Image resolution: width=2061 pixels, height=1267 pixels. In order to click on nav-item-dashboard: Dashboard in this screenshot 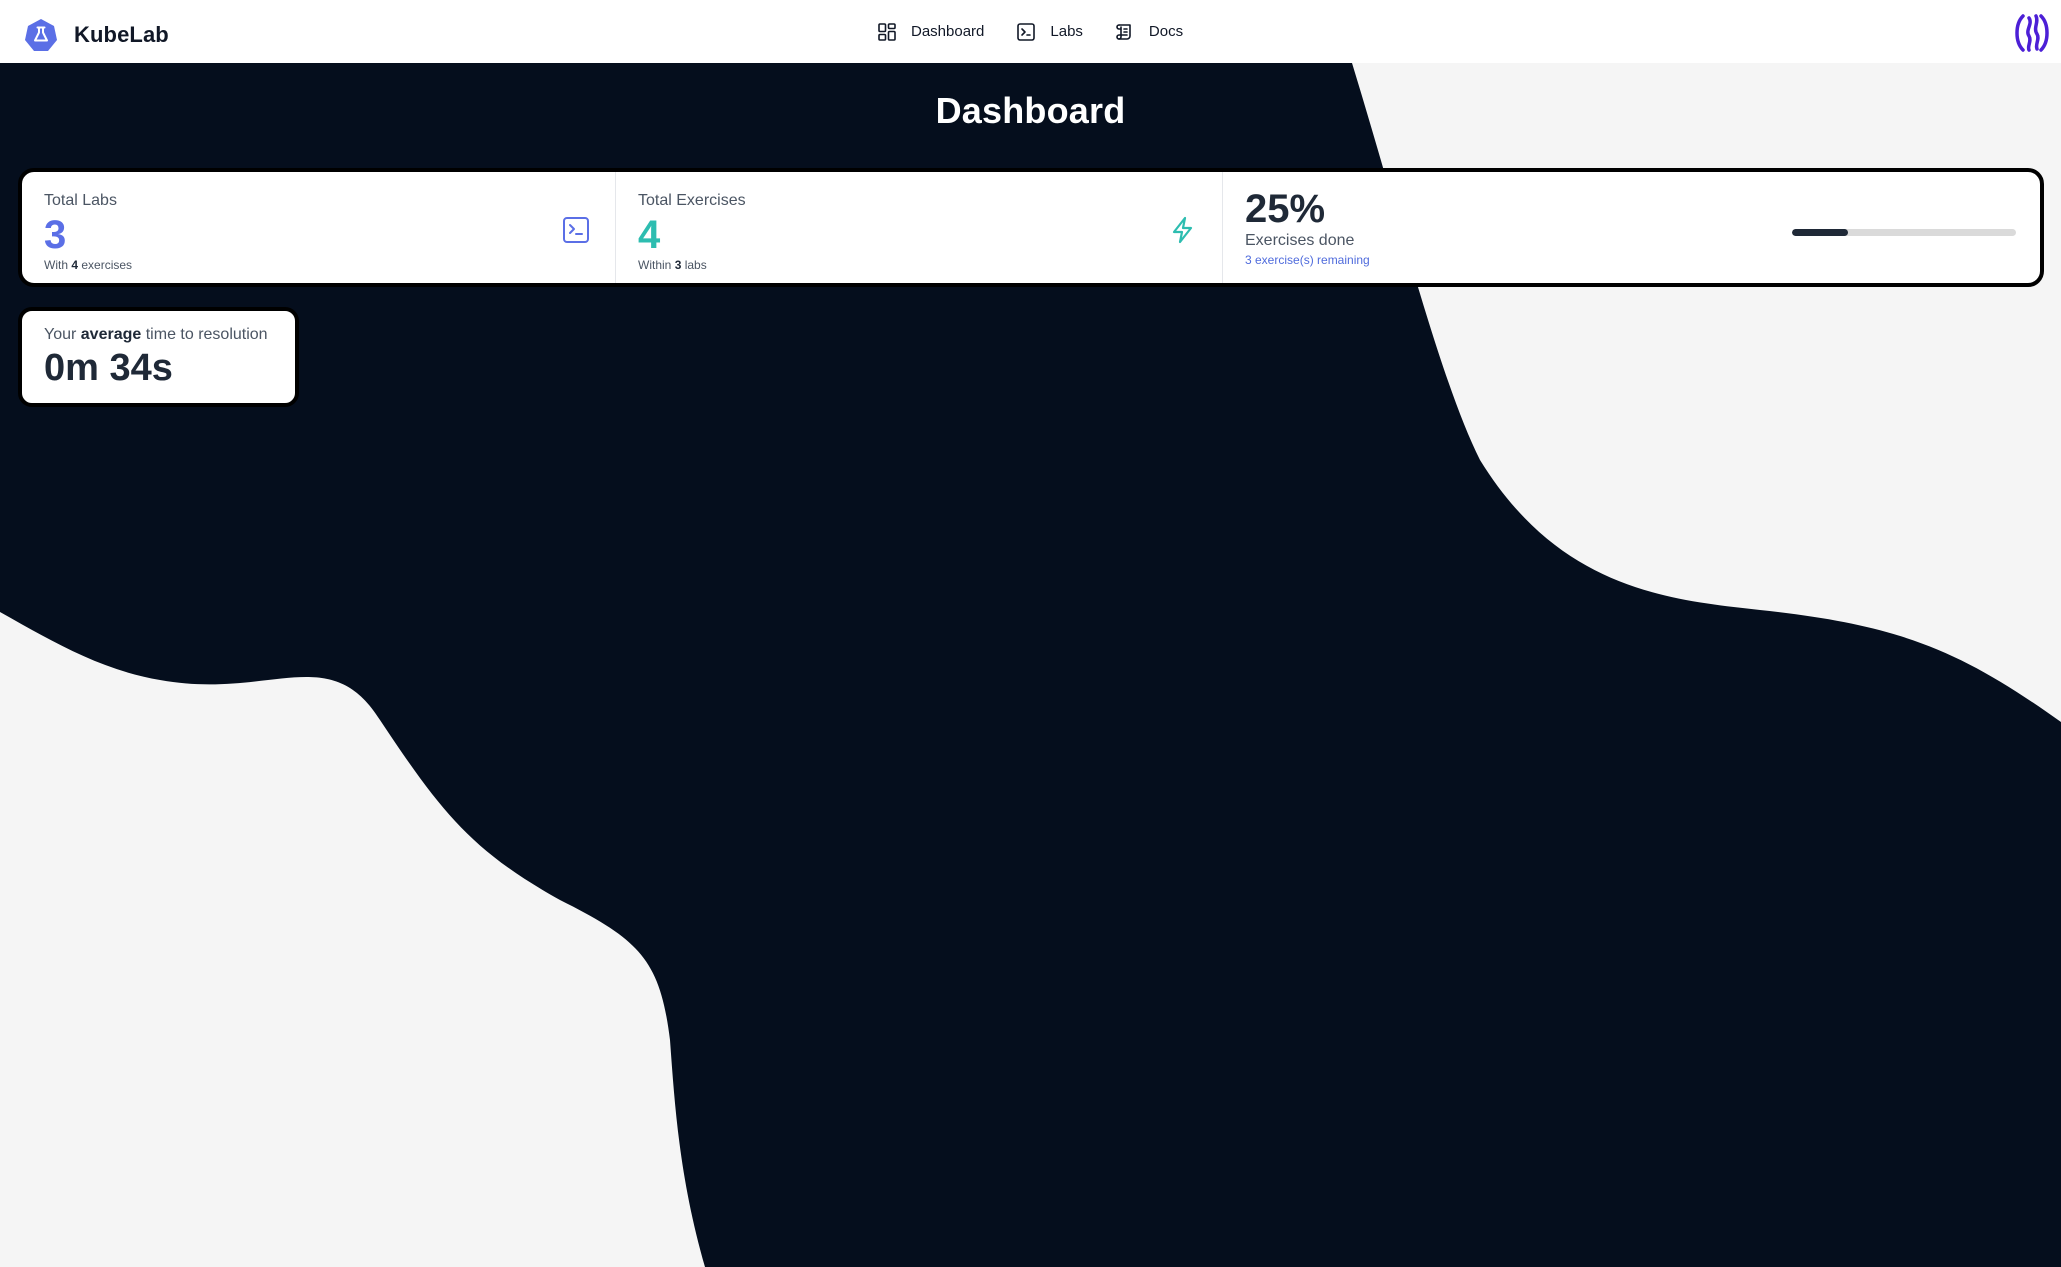, I will do `click(930, 32)`.